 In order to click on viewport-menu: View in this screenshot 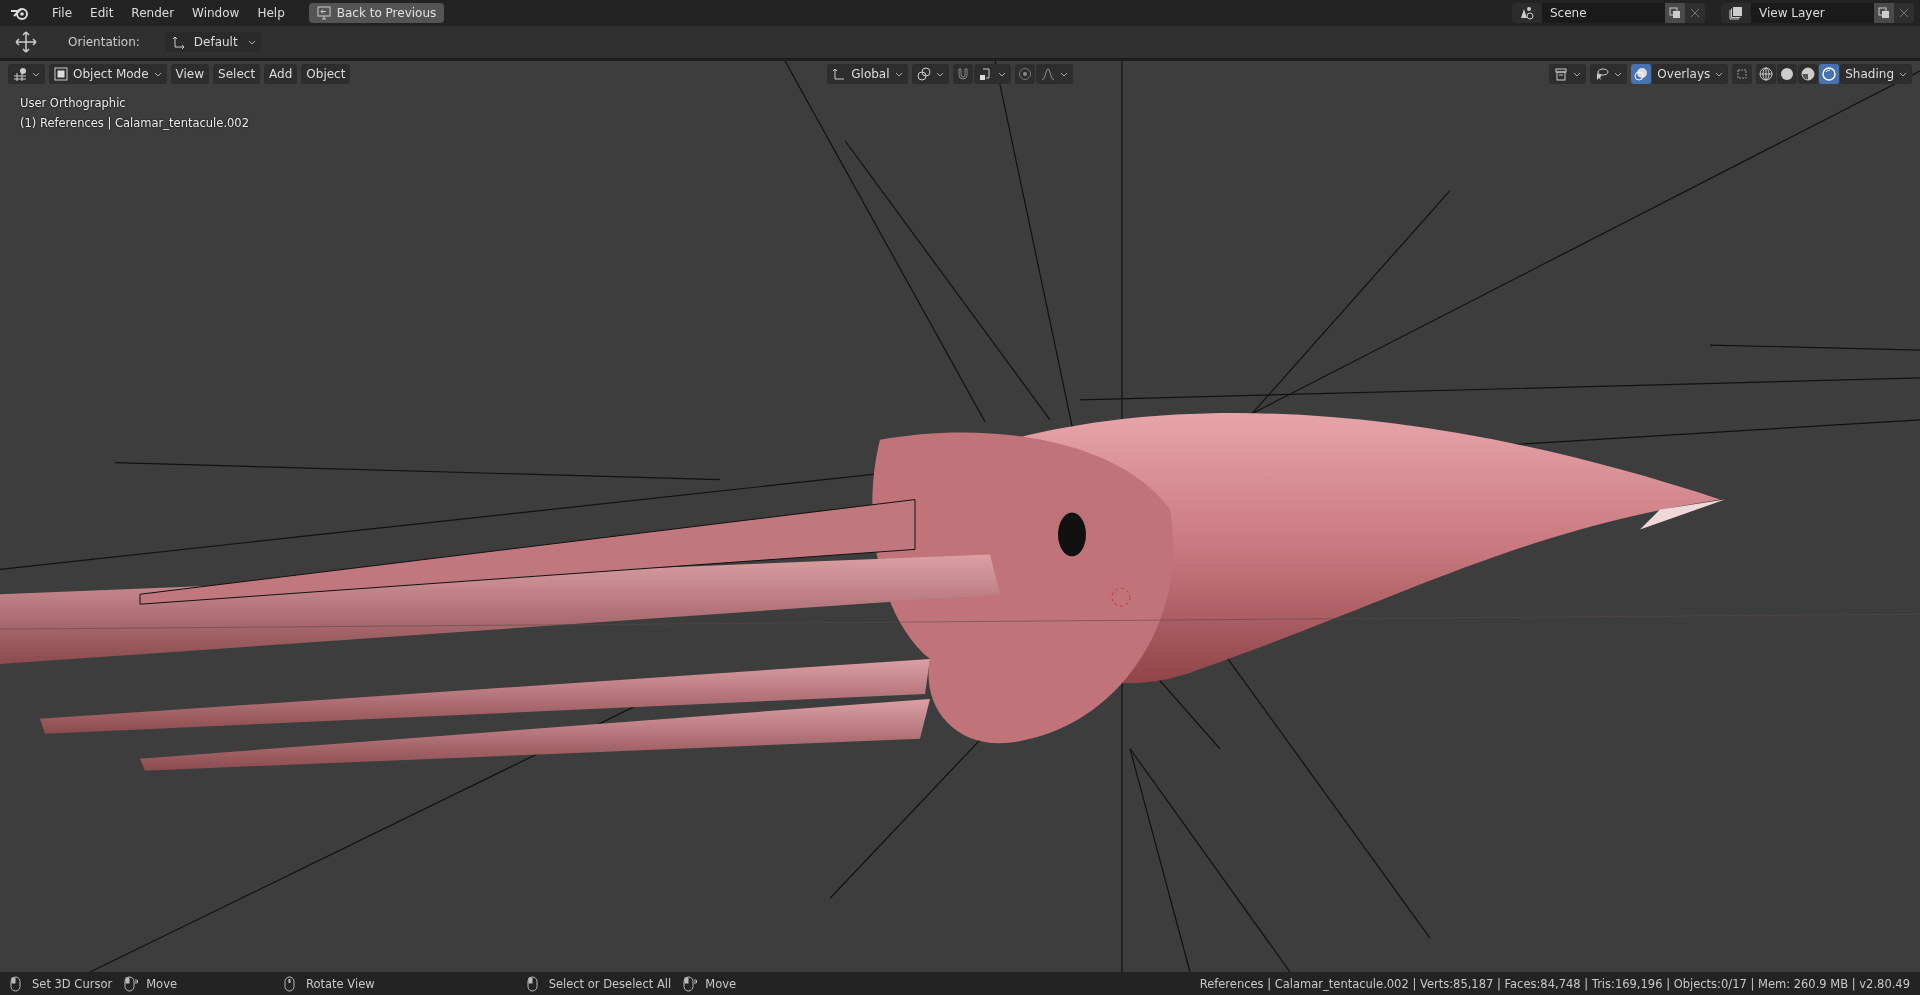, I will do `click(190, 74)`.